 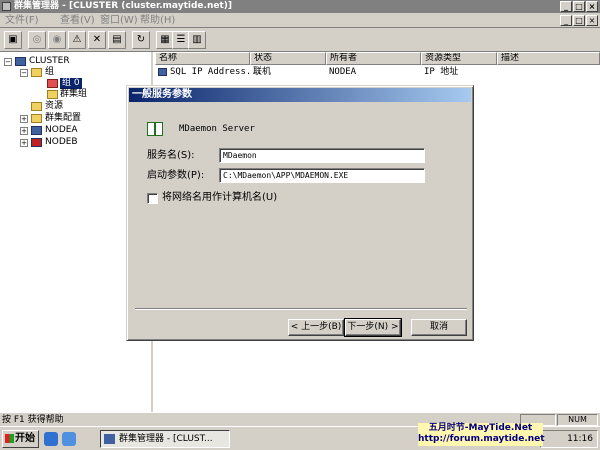 I want to click on app-name-label: MDaemon Server, so click(x=217, y=129).